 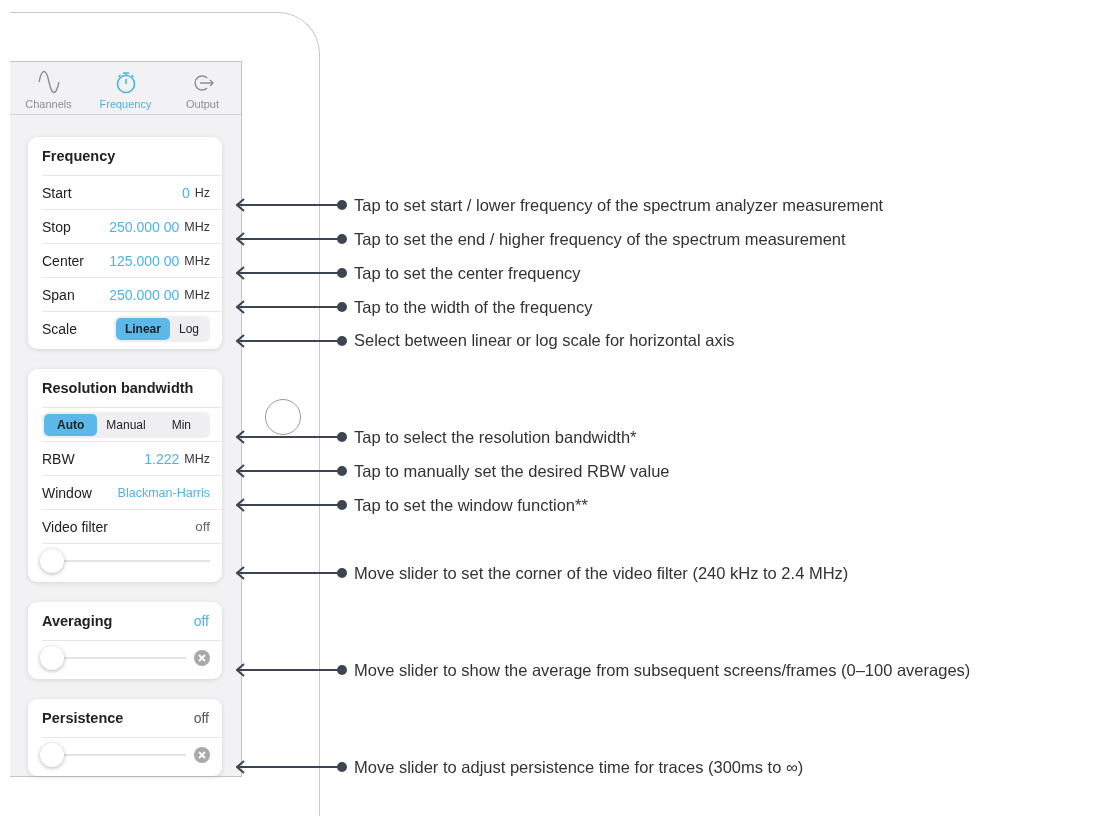 I want to click on value-link: 0, so click(x=185, y=192).